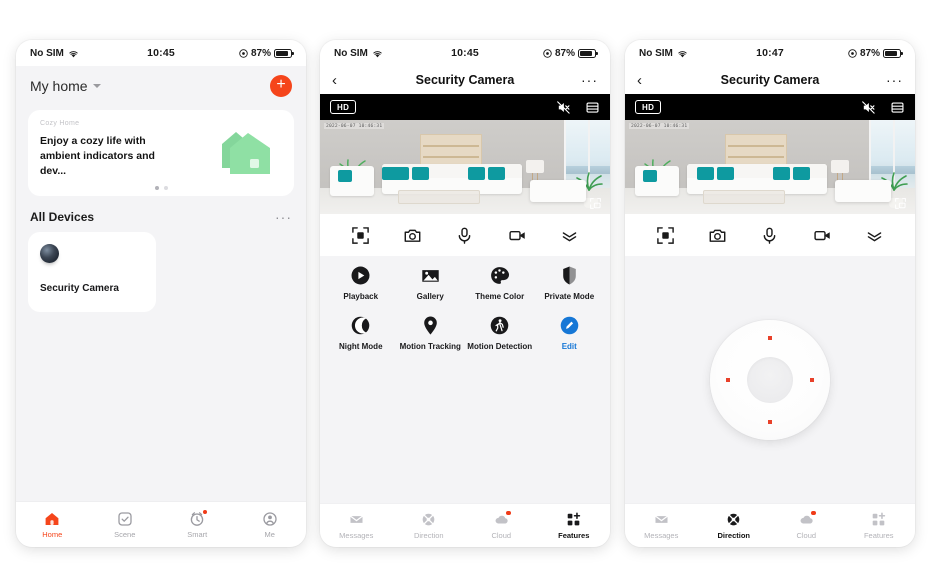 The width and height of the screenshot is (930, 587). Describe the element at coordinates (431, 333) in the screenshot. I see `feature-motion-tracking: Motion Tracking` at that location.